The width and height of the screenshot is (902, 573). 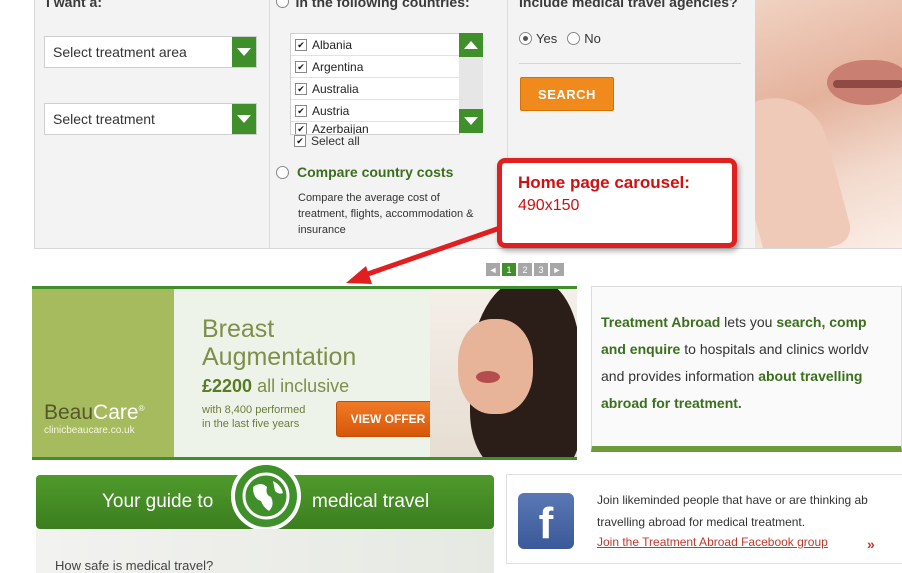 What do you see at coordinates (327, 141) in the screenshot?
I see `select-all: ✔ Select all` at bounding box center [327, 141].